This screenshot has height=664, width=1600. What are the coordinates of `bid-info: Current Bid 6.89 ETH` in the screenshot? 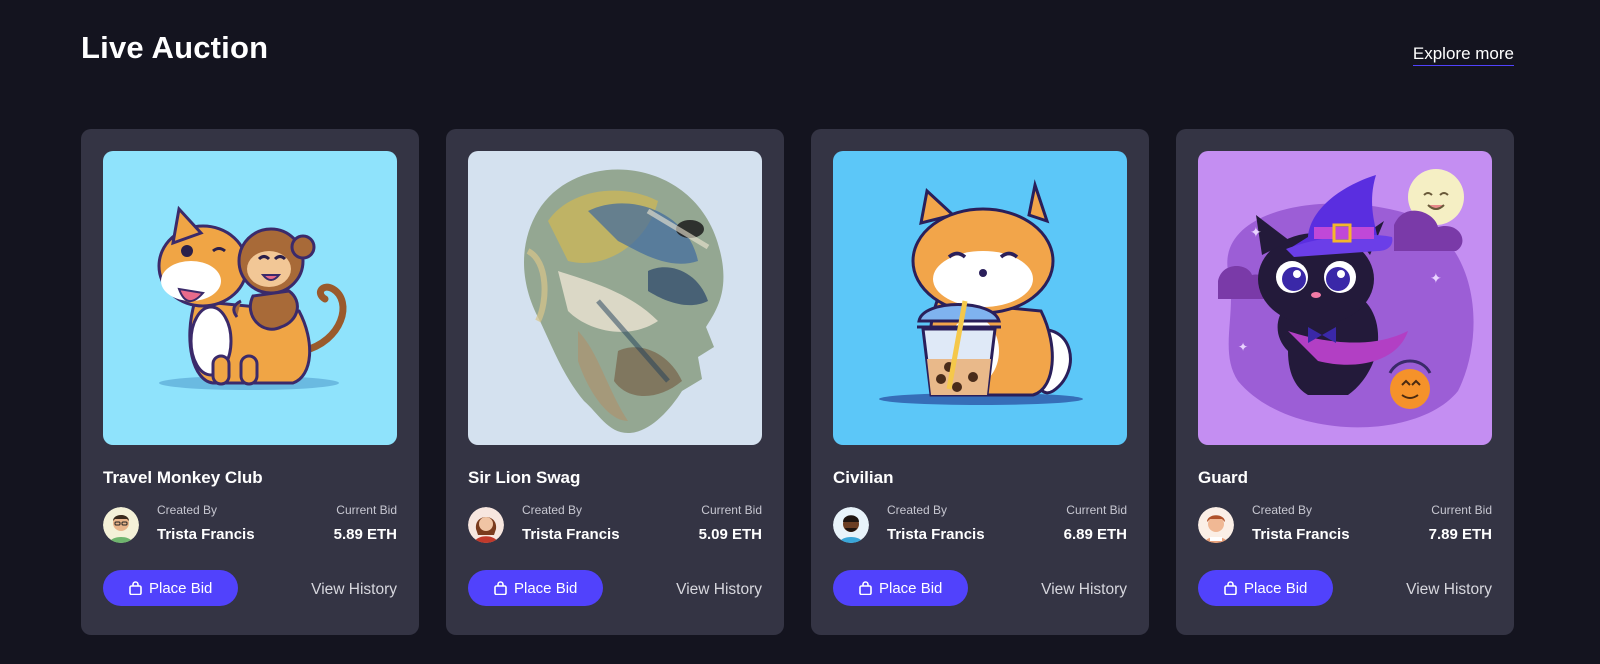 It's located at (1095, 522).